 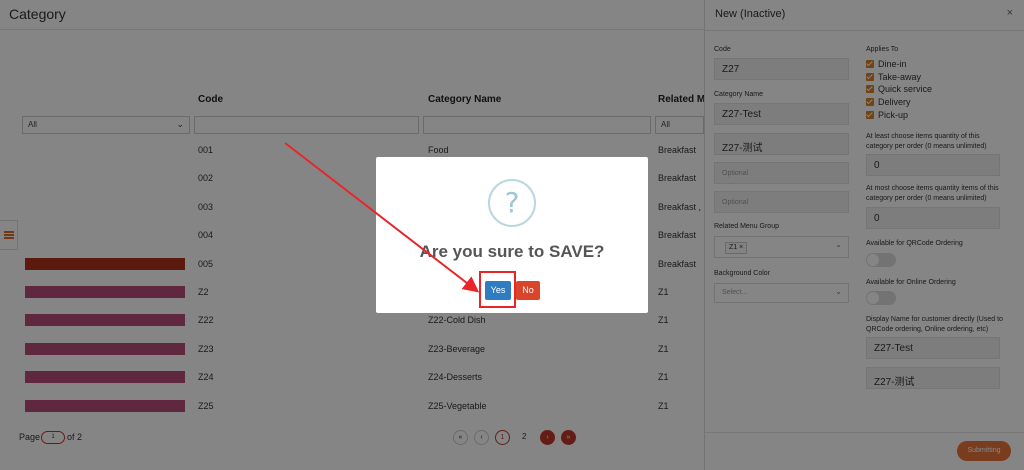 I want to click on annotation-arrow, so click(x=382, y=217).